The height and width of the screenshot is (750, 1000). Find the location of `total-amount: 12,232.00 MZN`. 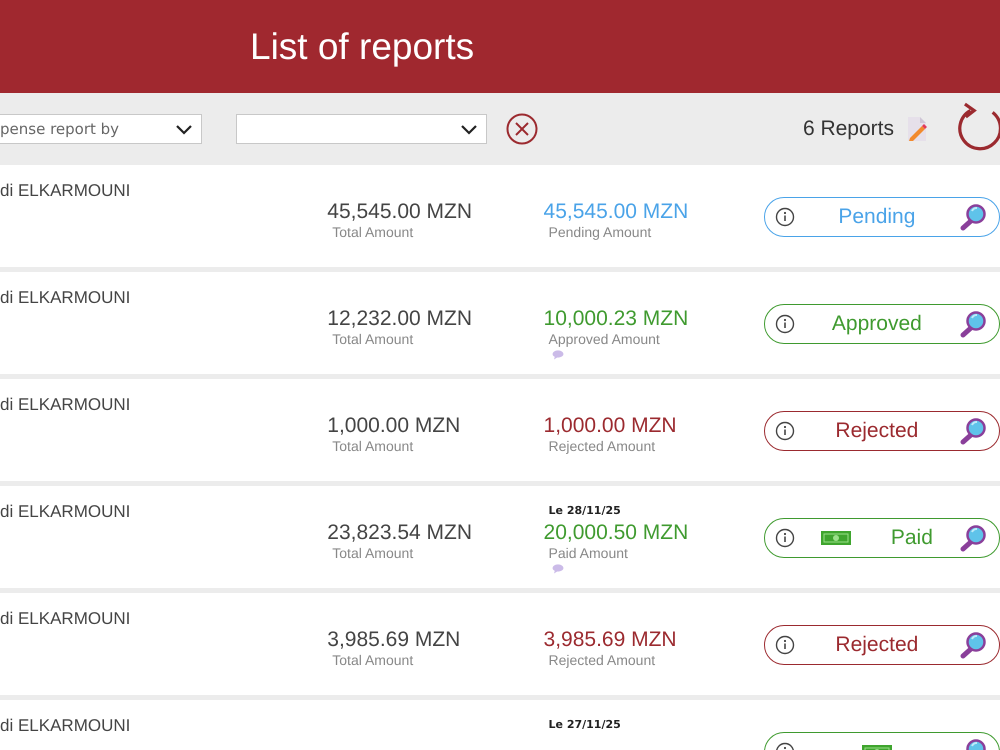

total-amount: 12,232.00 MZN is located at coordinates (400, 319).